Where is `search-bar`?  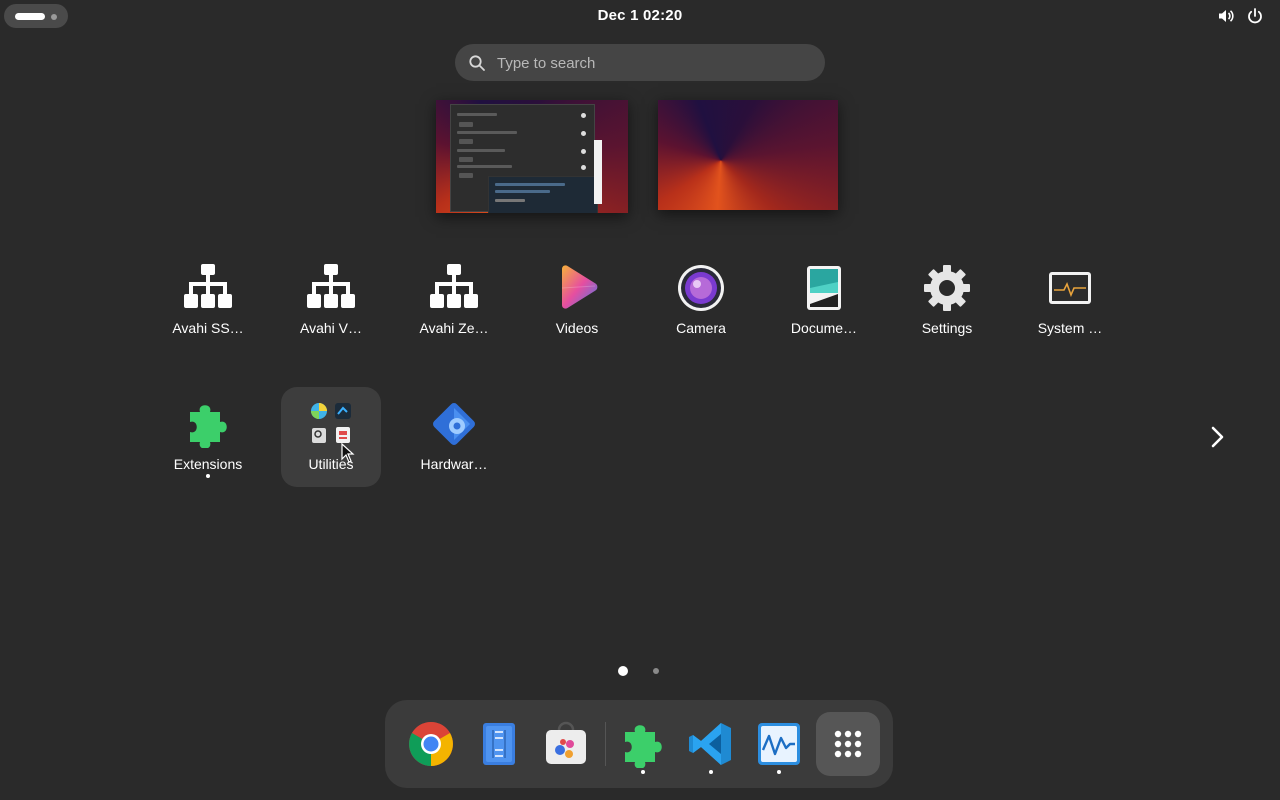
search-bar is located at coordinates (640, 63).